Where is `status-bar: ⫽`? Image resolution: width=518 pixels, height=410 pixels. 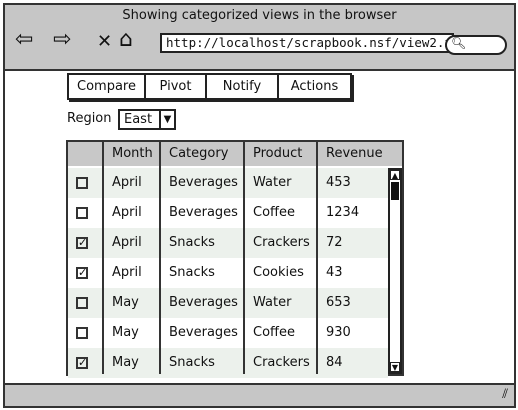 status-bar: ⫽ is located at coordinates (259, 394).